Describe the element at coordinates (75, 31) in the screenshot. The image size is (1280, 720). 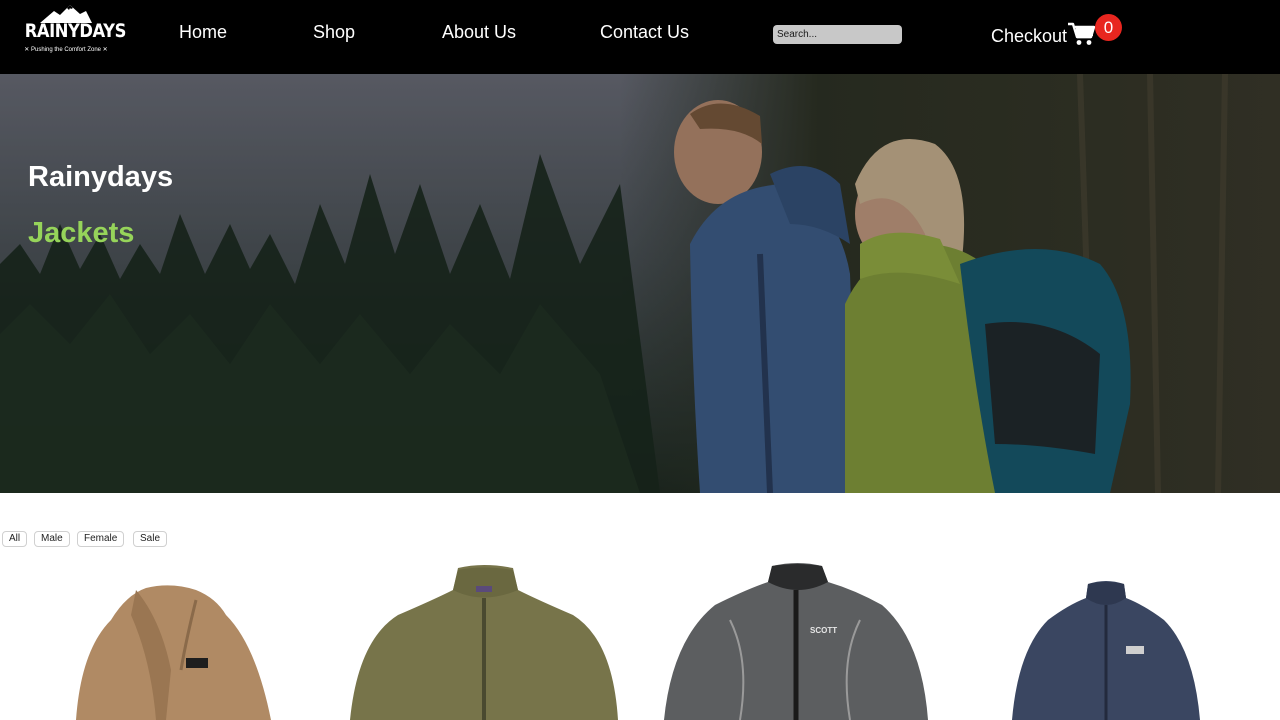
I see `logo-wordmark: RAINYDAYS` at that location.